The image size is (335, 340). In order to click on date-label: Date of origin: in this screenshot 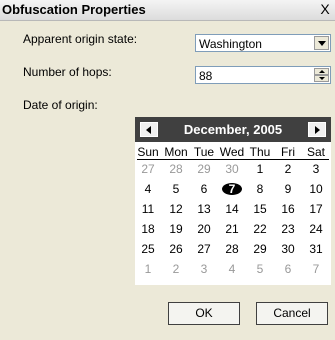, I will do `click(60, 105)`.